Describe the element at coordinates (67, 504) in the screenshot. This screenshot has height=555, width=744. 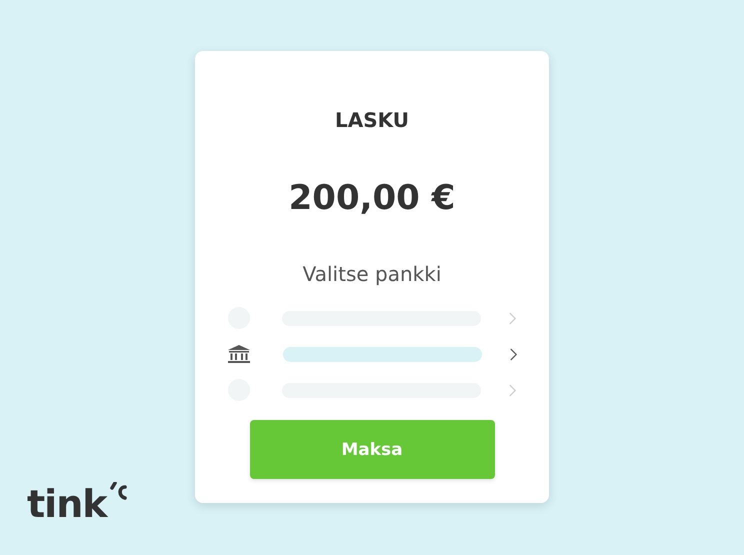
I see `logo-wordmark: tink` at that location.